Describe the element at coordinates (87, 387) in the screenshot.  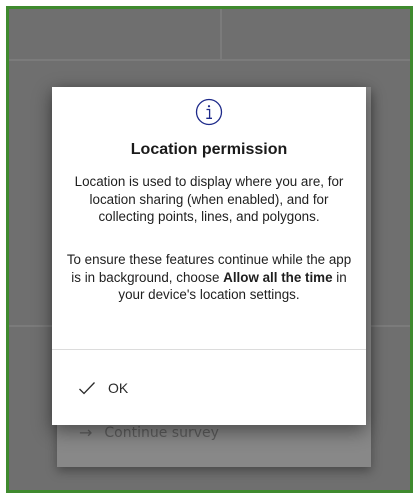
I see `check-icon` at that location.